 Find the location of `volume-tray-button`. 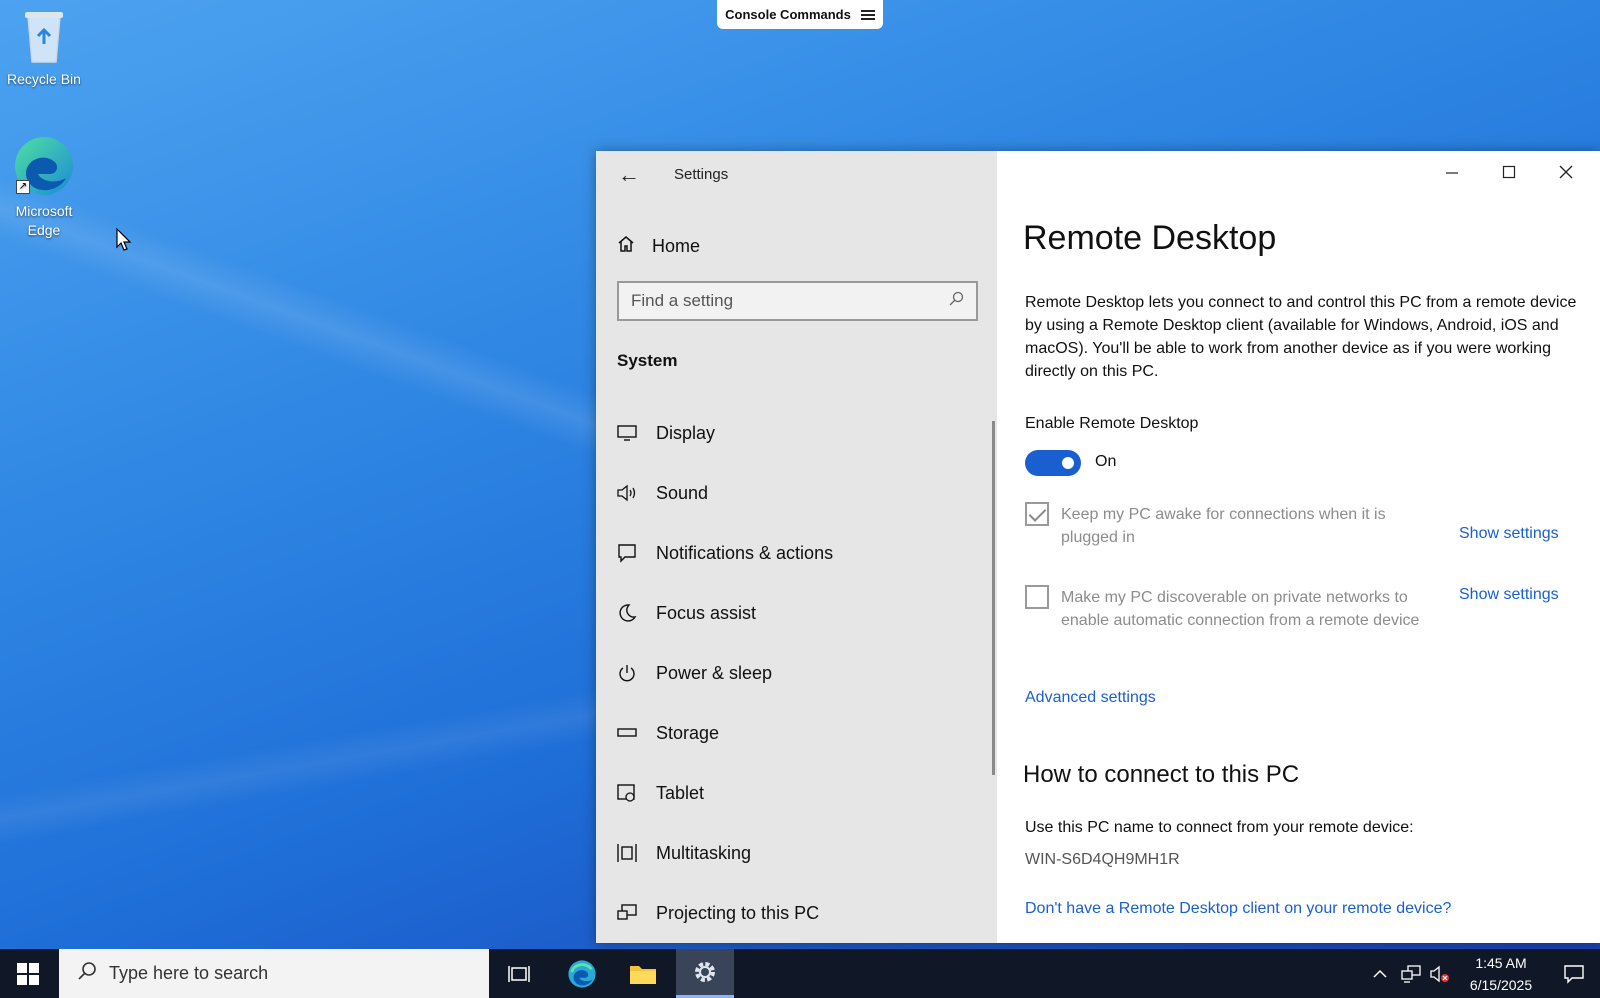

volume-tray-button is located at coordinates (1440, 973).